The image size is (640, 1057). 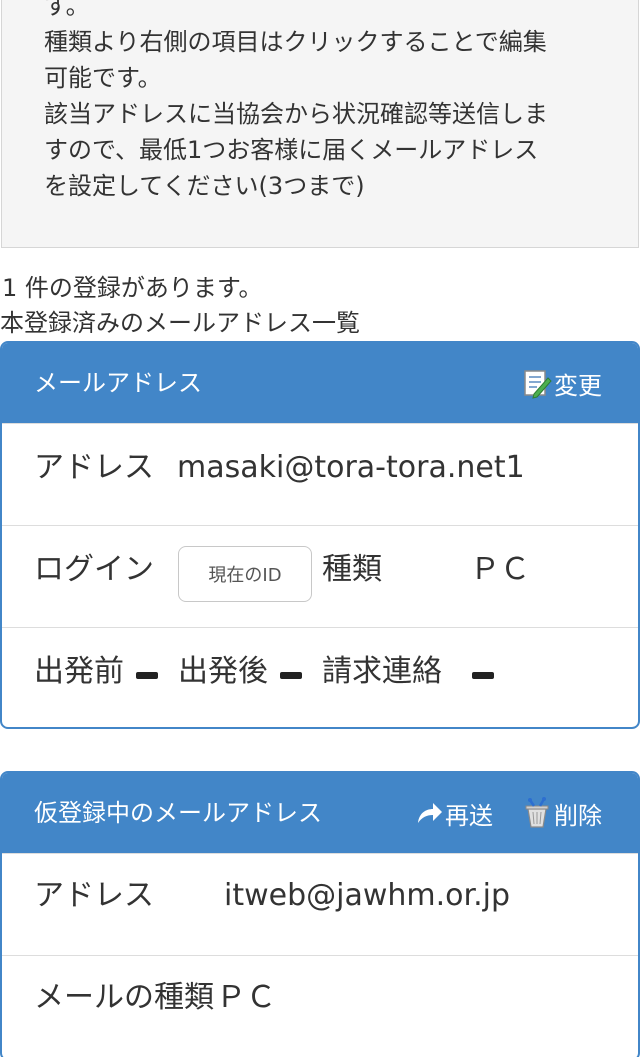 What do you see at coordinates (180, 323) in the screenshot?
I see `list-title: 本登録済みのメールアドレス一覧` at bounding box center [180, 323].